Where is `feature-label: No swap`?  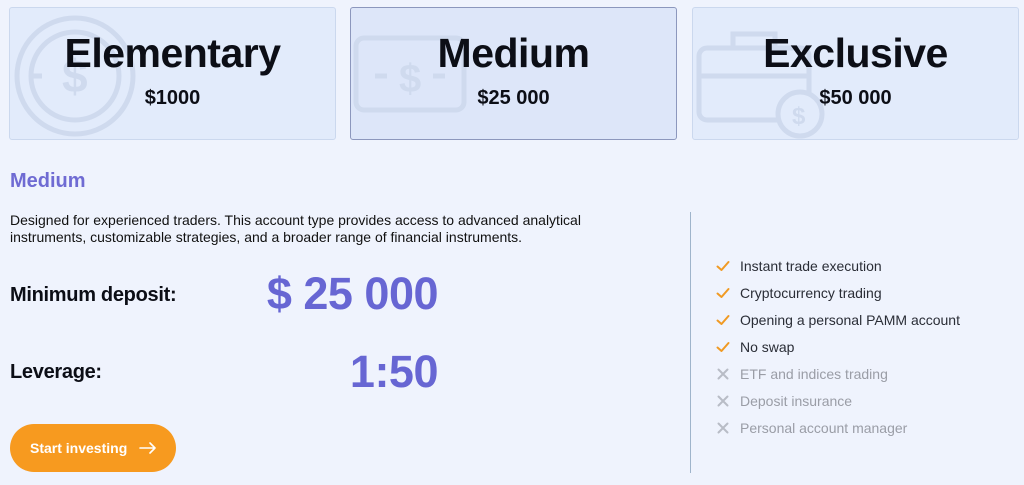 feature-label: No swap is located at coordinates (767, 346).